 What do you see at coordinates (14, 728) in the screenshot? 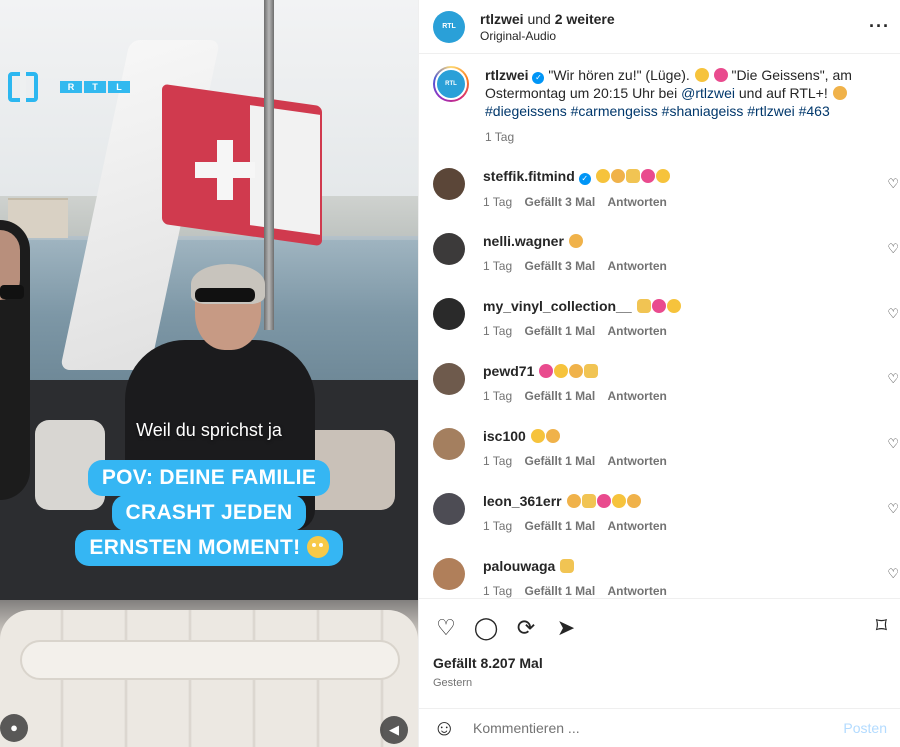
I see `user-tag-icon: ●` at bounding box center [14, 728].